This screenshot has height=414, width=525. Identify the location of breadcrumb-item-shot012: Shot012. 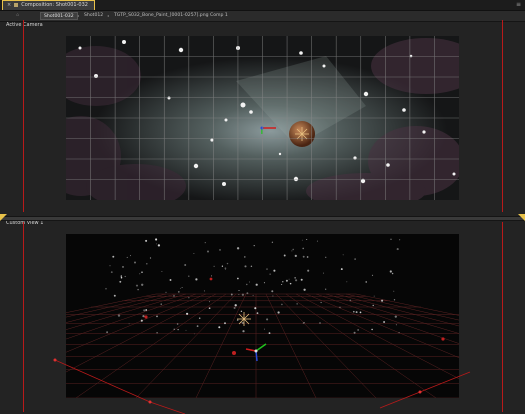
(93, 16).